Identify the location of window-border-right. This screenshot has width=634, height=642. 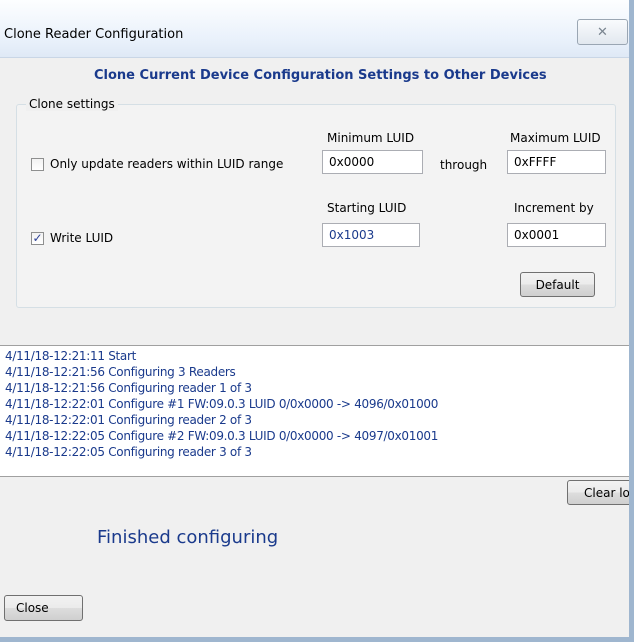
(631, 321).